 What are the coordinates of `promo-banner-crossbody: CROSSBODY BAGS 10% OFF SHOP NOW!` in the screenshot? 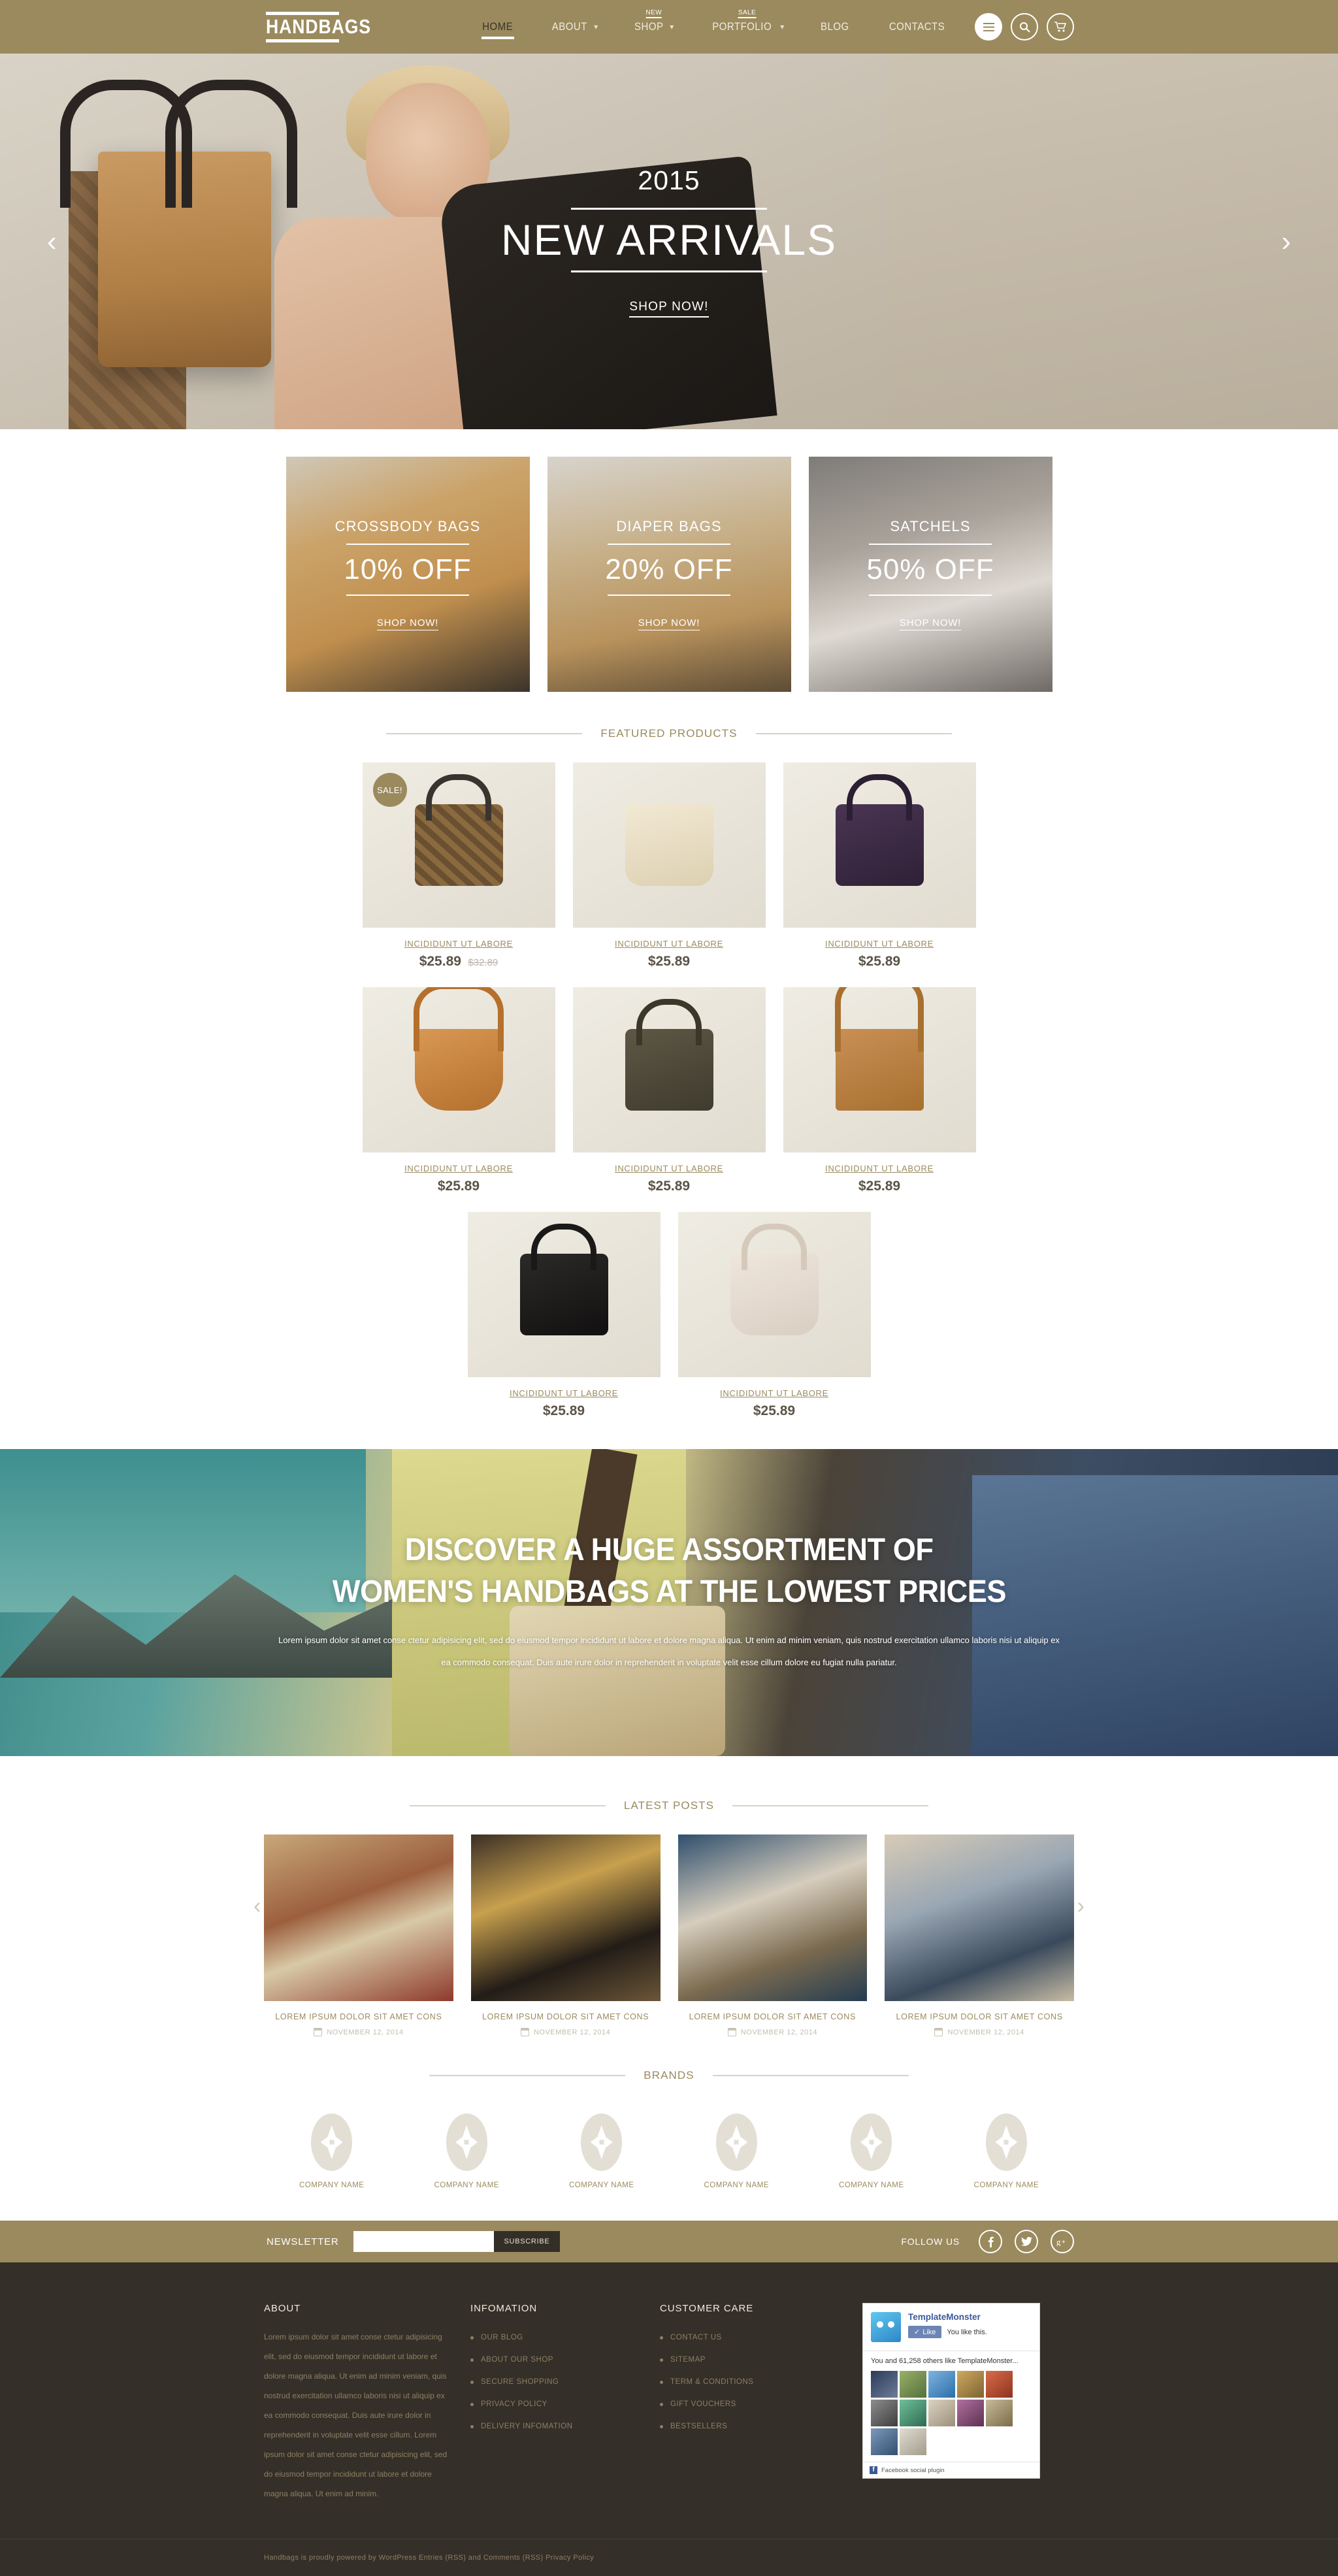 It's located at (408, 574).